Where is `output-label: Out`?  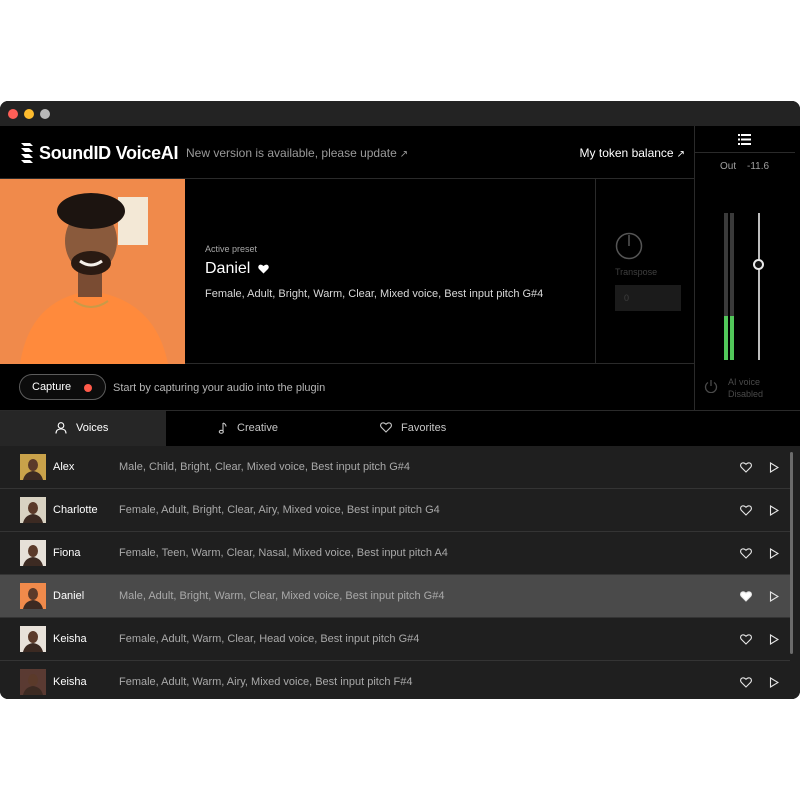
output-label: Out is located at coordinates (728, 166).